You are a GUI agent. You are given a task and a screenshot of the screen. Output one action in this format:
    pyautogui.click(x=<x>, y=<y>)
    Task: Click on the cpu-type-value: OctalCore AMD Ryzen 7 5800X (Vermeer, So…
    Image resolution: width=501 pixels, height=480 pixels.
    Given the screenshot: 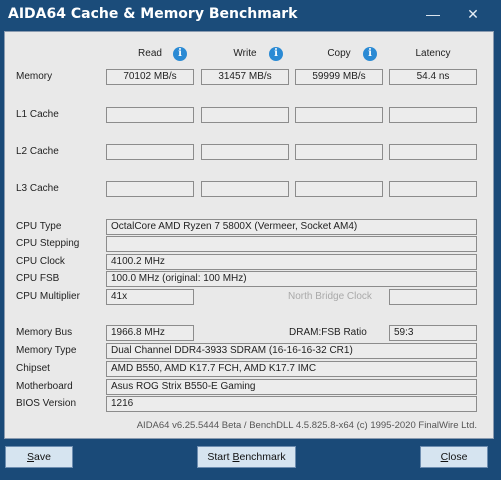 What is the action you would take?
    pyautogui.click(x=291, y=227)
    